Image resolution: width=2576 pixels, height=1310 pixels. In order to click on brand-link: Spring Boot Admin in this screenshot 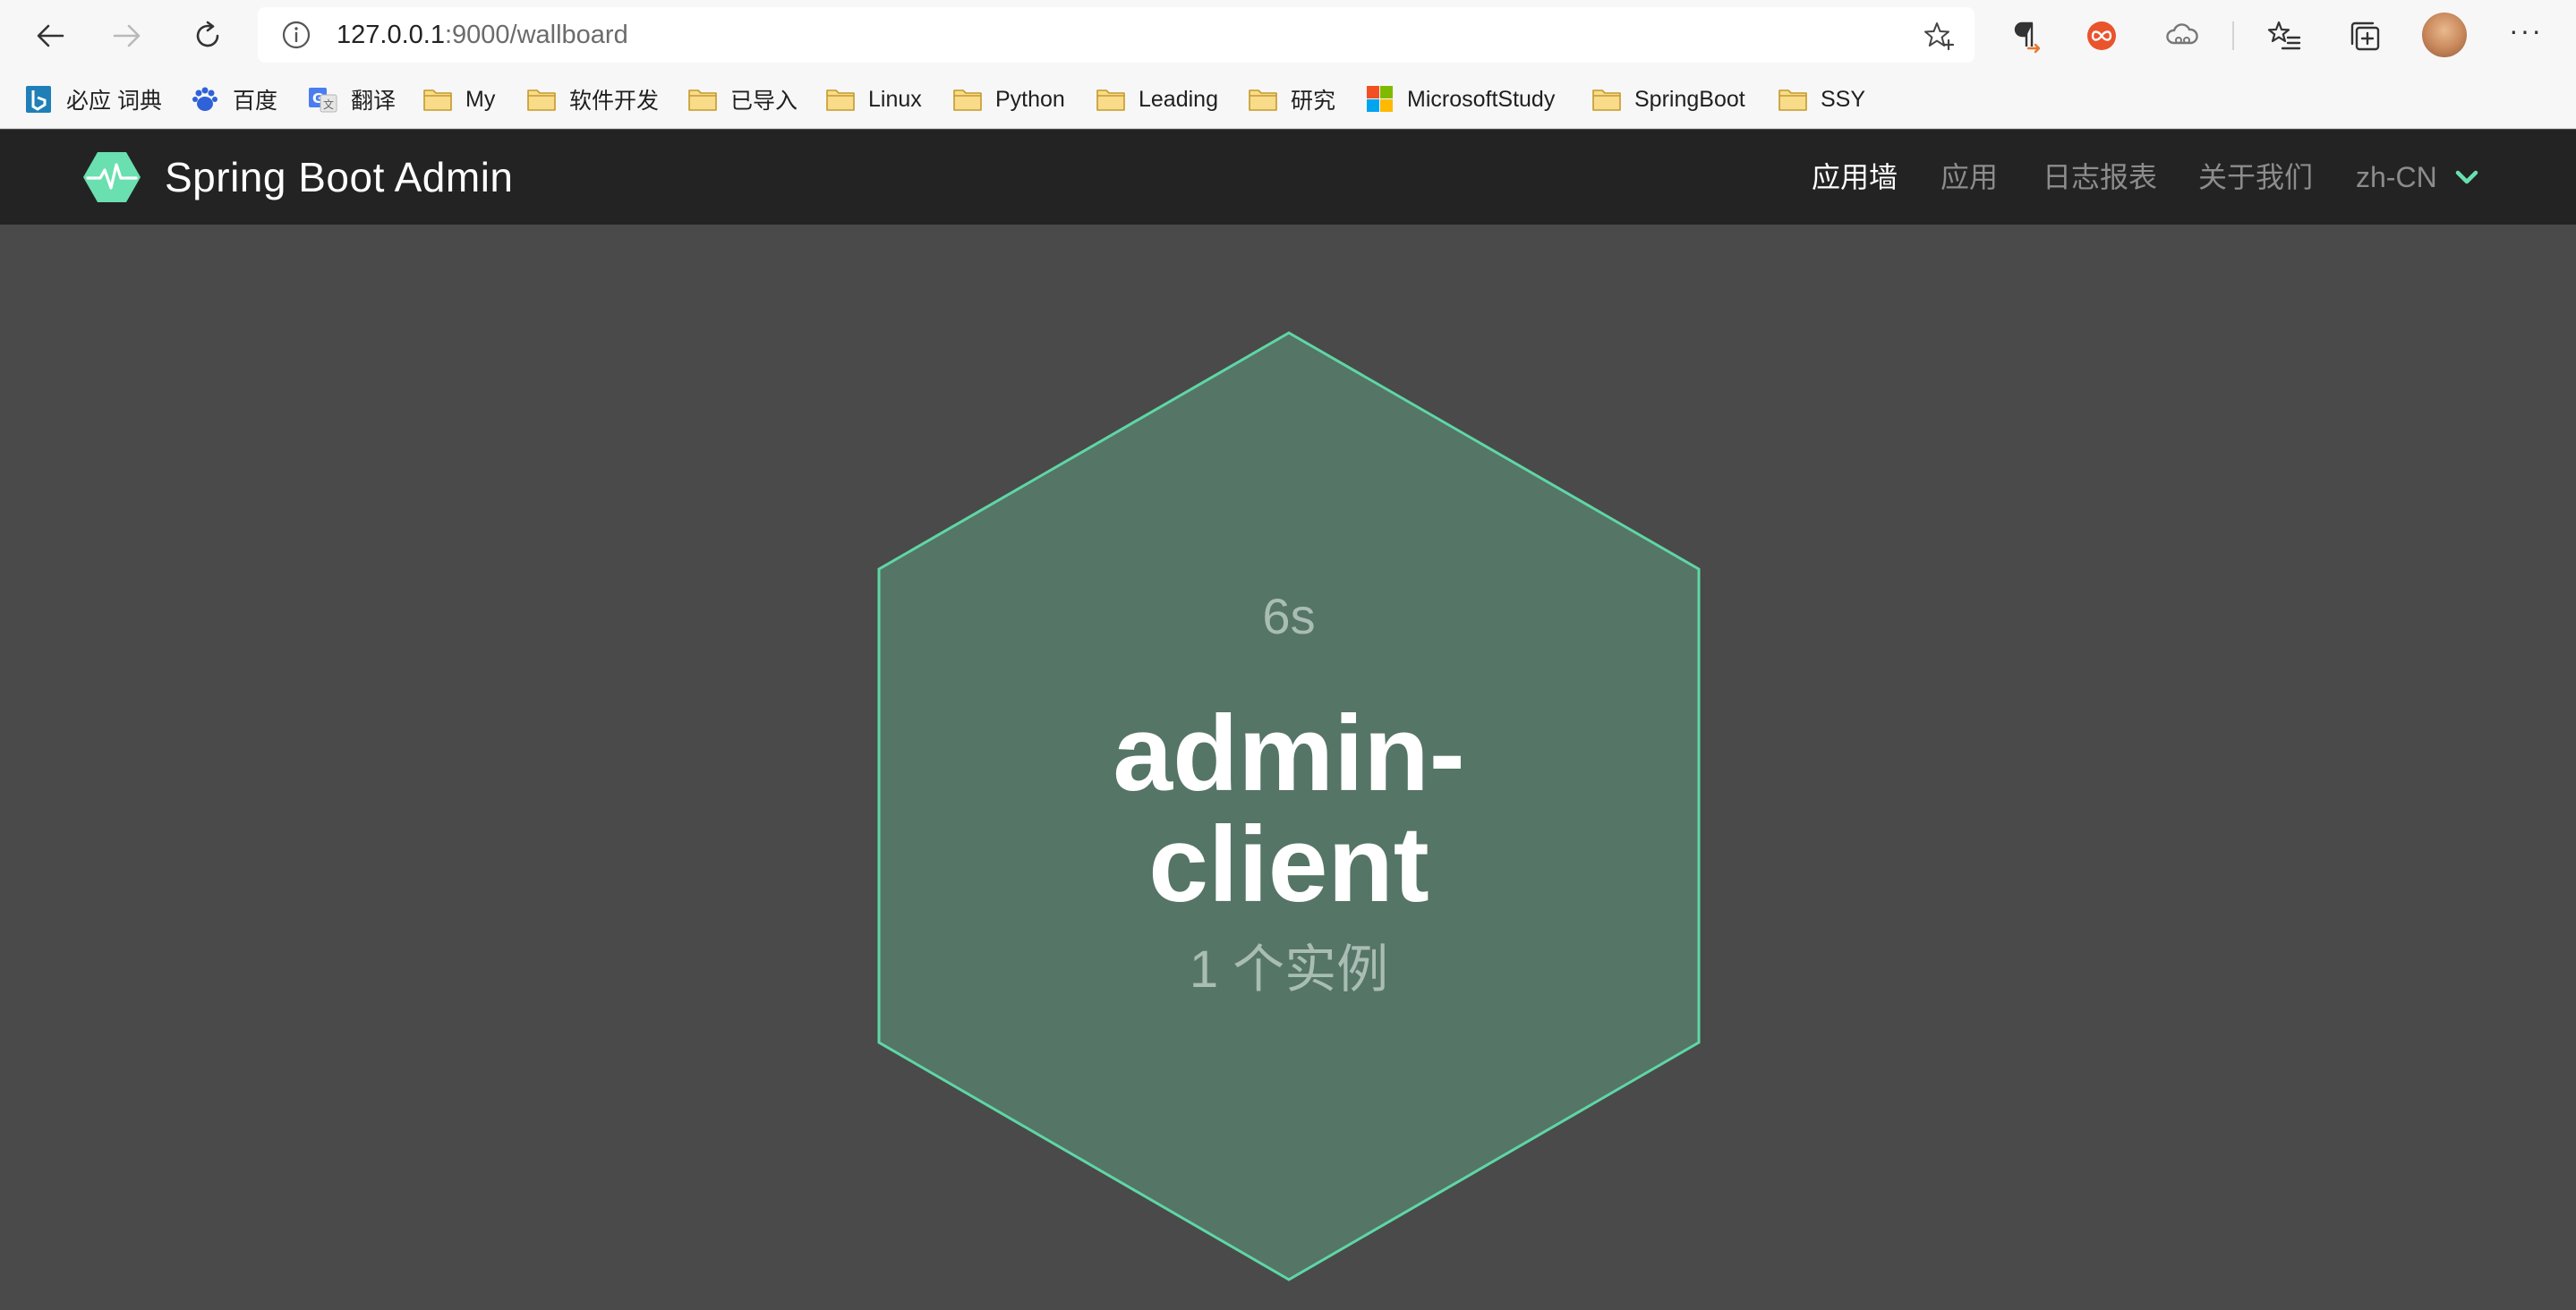, I will do `click(298, 177)`.